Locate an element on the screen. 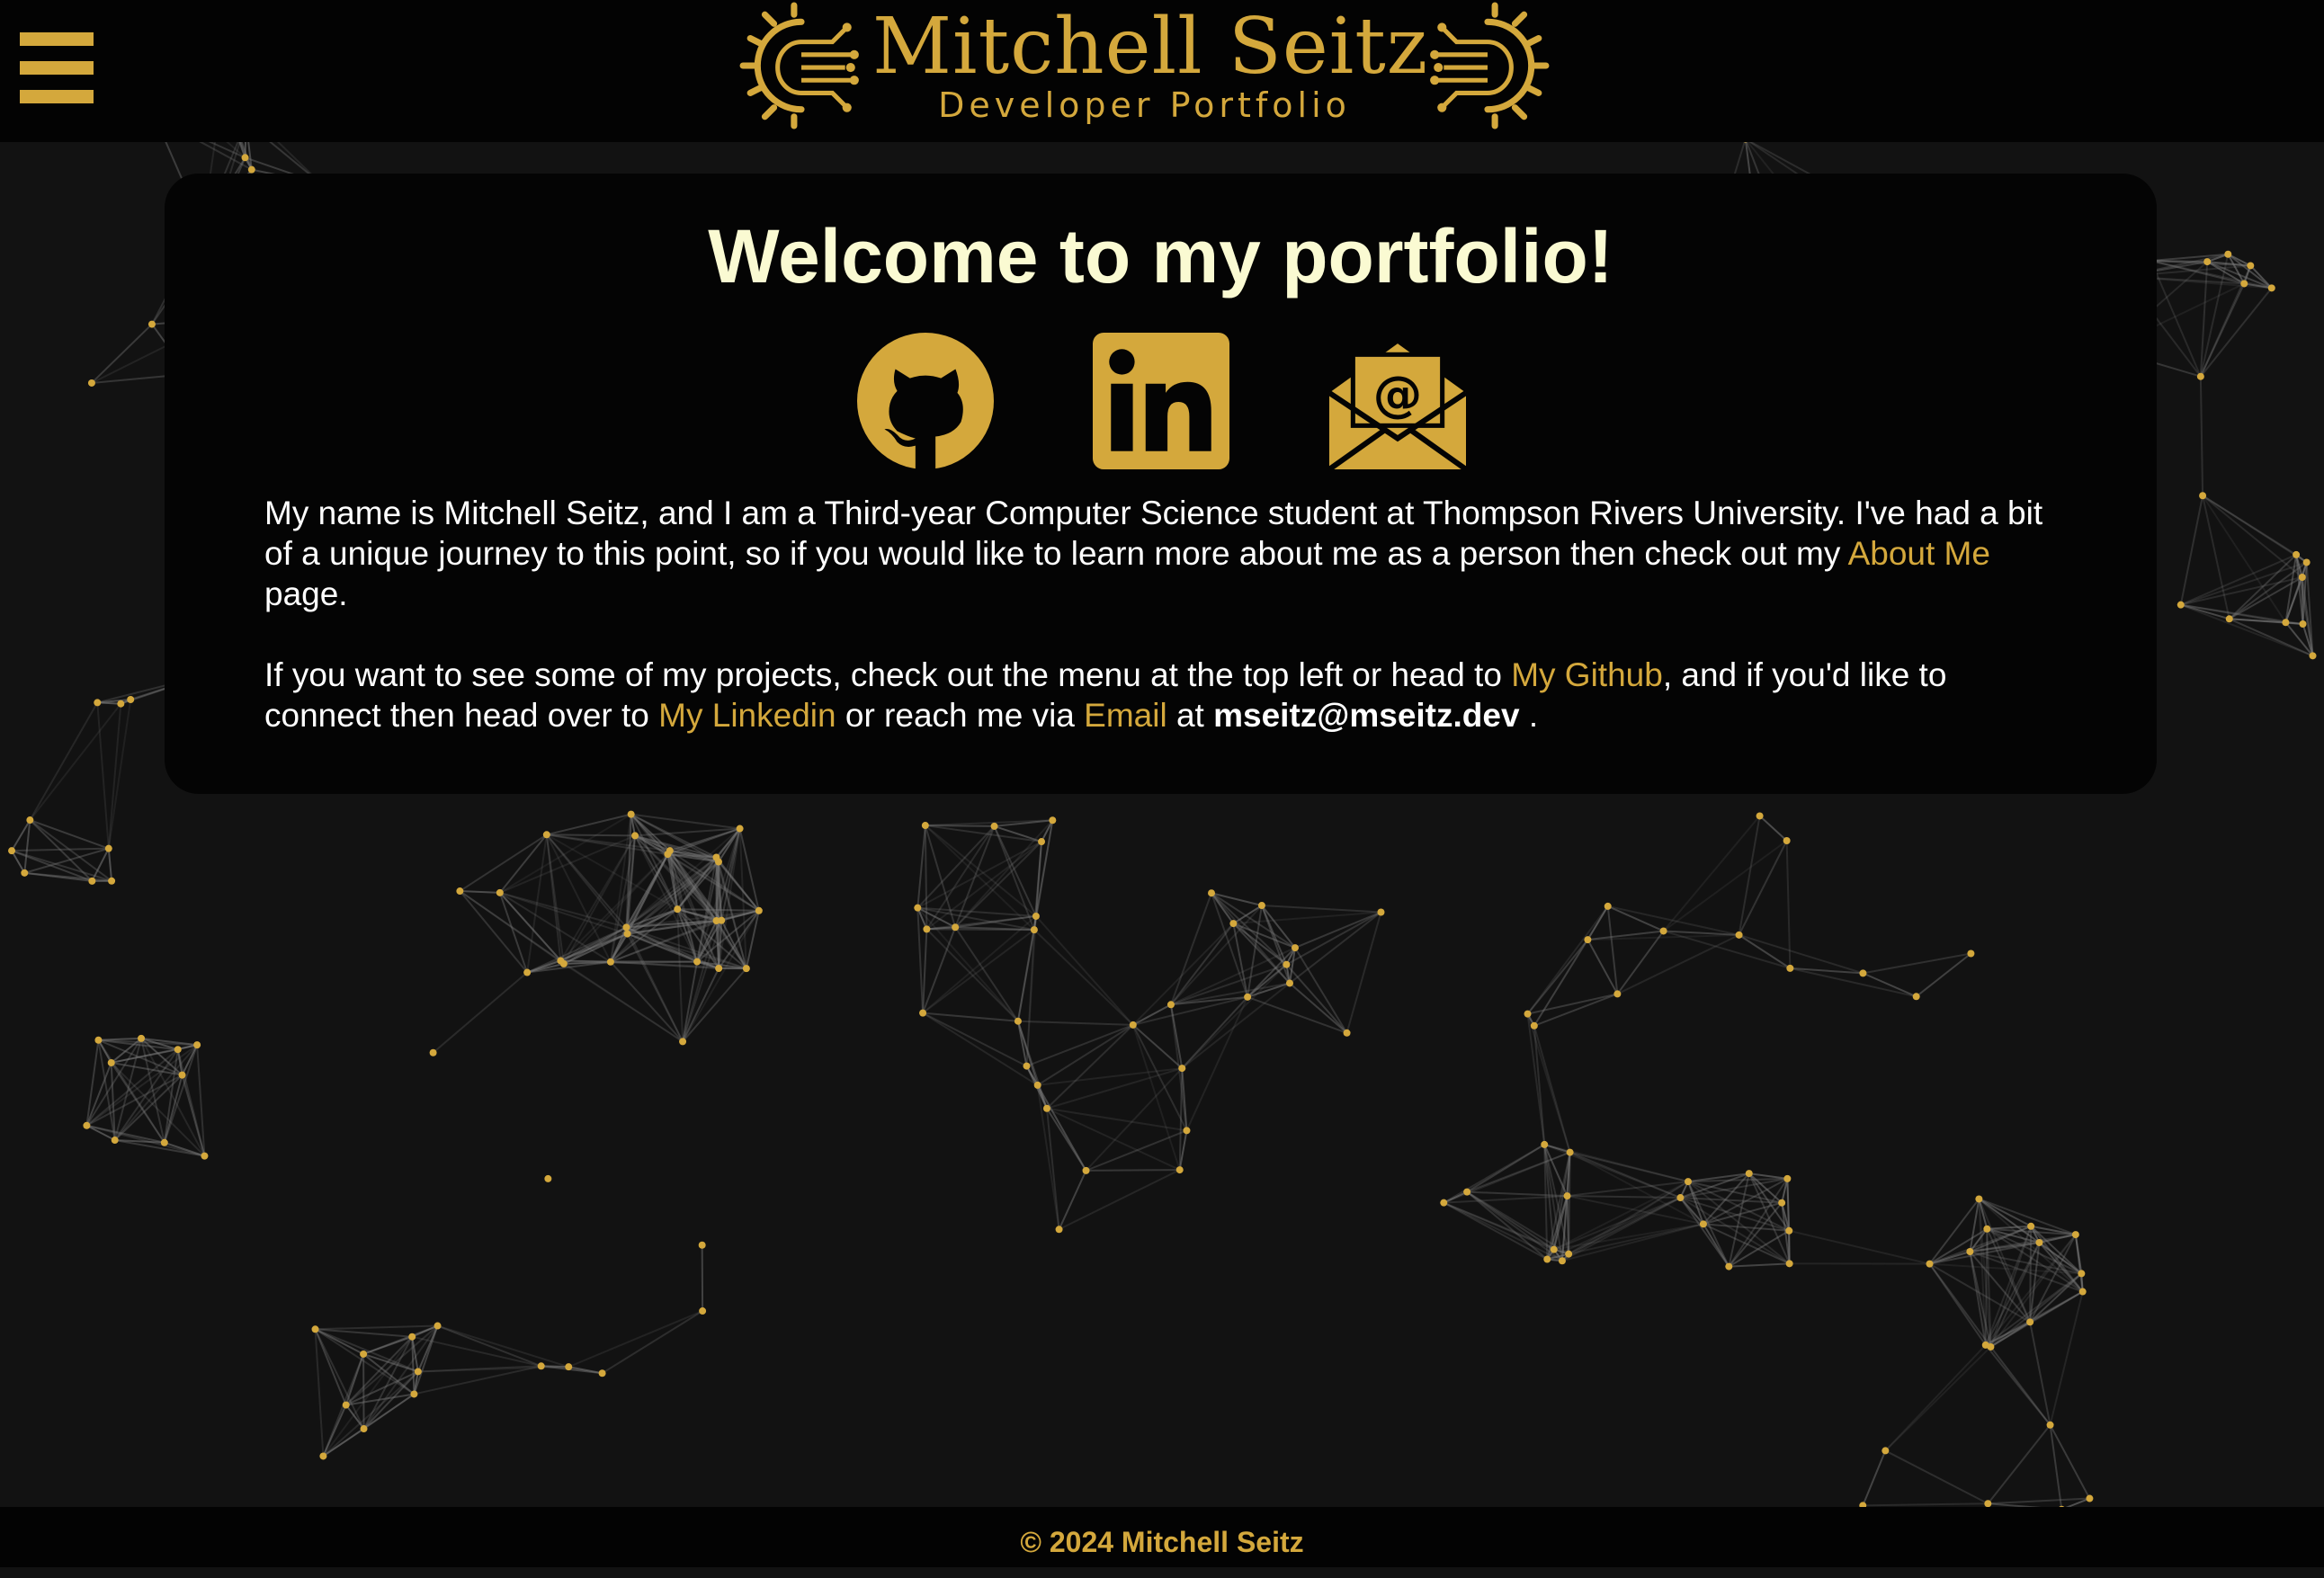  linkedin-icon is located at coordinates (1161, 401).